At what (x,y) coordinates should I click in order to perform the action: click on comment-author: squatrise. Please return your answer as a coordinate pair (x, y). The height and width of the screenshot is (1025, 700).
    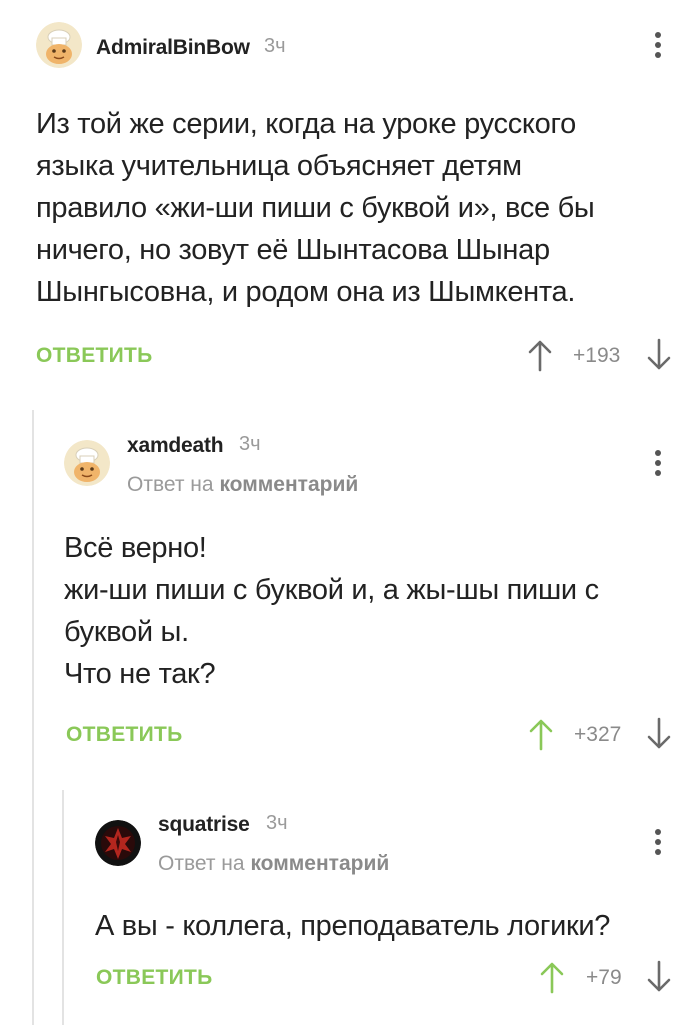
    Looking at the image, I should click on (204, 825).